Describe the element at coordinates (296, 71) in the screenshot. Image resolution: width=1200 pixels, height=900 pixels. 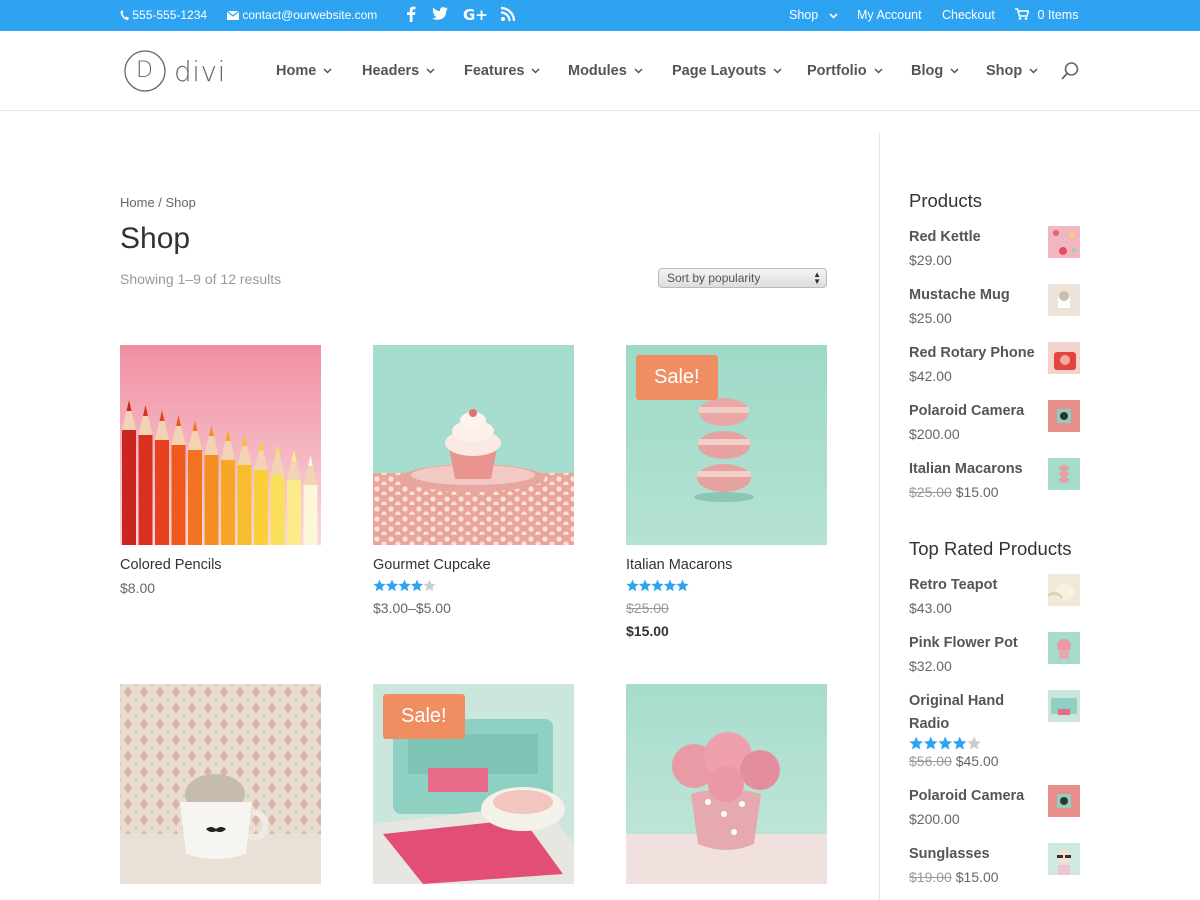
I see `nav-home-label: Home` at that location.